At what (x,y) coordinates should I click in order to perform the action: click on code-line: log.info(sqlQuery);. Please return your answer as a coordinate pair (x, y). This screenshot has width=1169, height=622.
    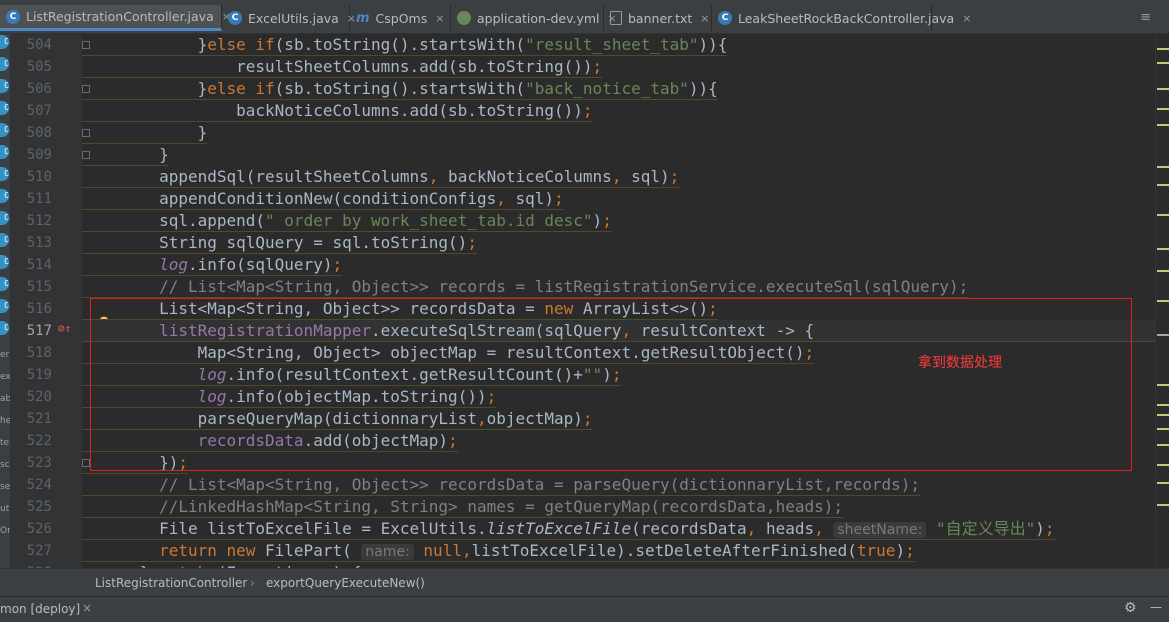
    Looking at the image, I should click on (212, 265).